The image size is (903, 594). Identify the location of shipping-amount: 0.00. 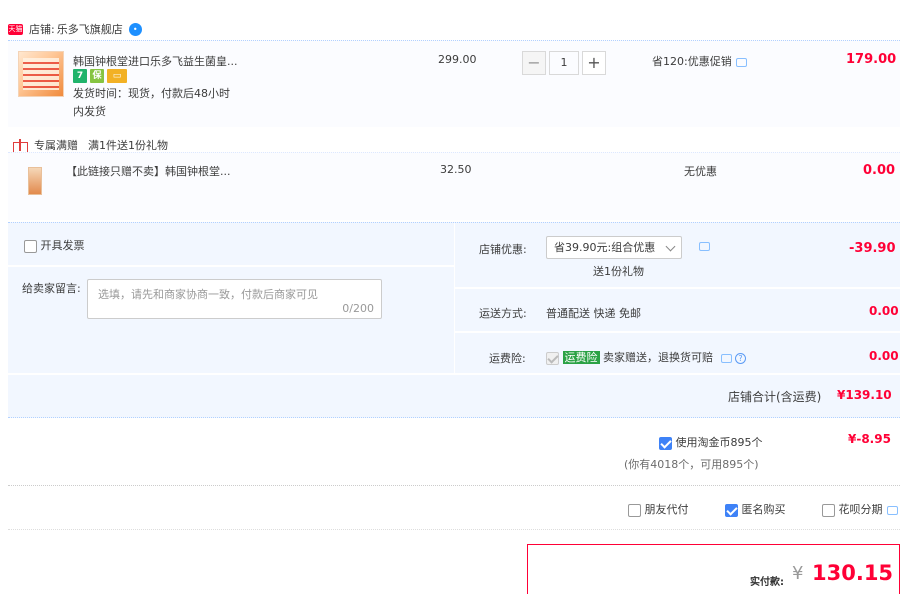
(884, 311).